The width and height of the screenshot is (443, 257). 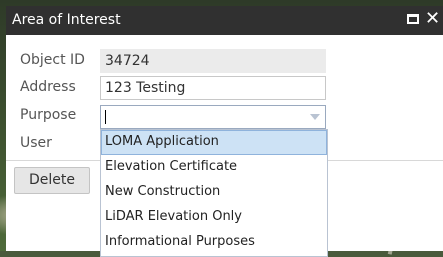 What do you see at coordinates (213, 61) in the screenshot?
I see `object-id-field: 34724` at bounding box center [213, 61].